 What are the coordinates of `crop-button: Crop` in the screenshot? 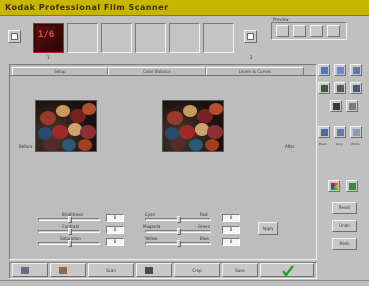 It's located at (197, 270).